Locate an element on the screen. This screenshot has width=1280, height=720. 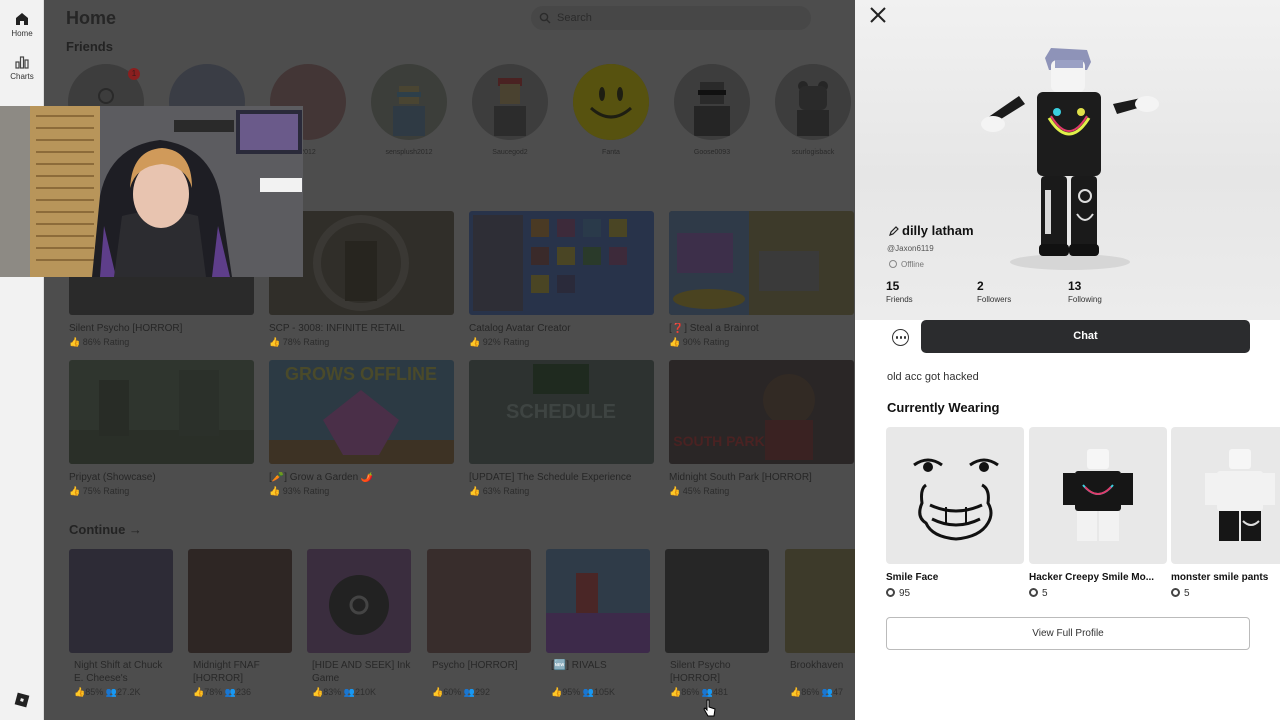
game-stats: 👍95% 👥105K is located at coordinates (583, 692).